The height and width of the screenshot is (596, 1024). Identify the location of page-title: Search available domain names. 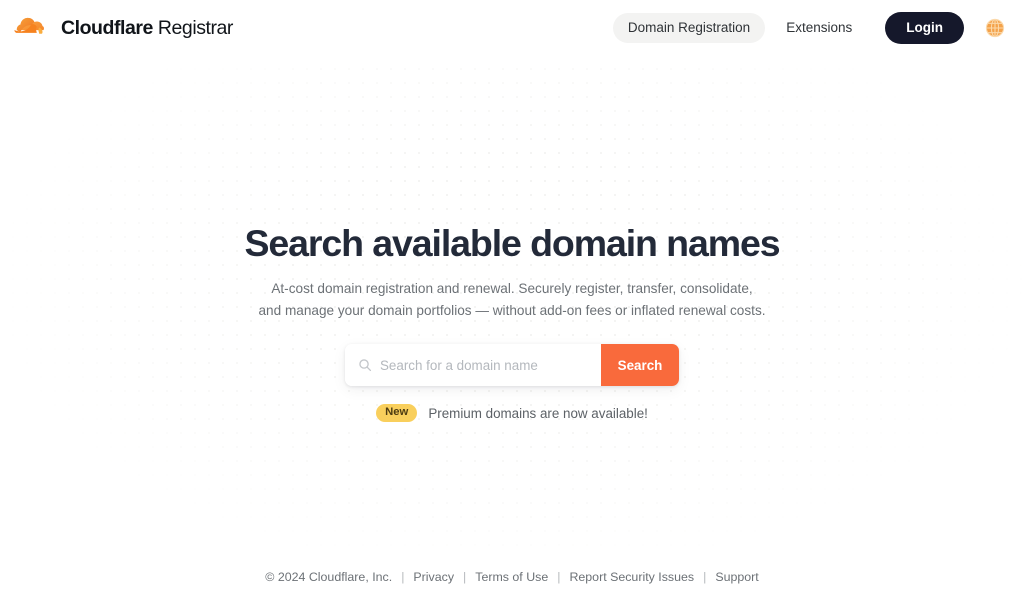
(512, 243).